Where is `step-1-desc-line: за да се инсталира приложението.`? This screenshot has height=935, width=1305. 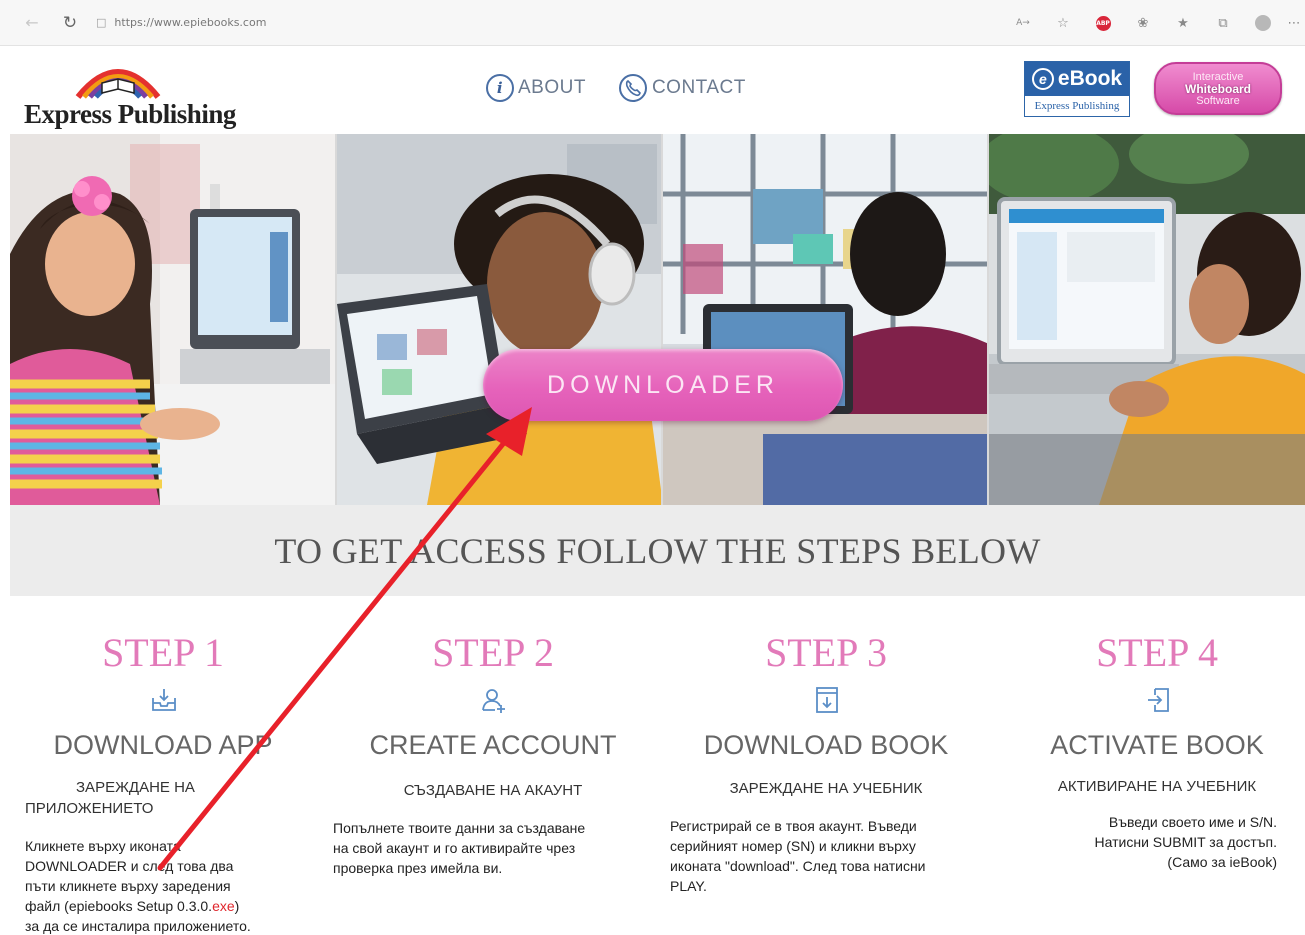 step-1-desc-line: за да се инсталира приложението. is located at coordinates (138, 926).